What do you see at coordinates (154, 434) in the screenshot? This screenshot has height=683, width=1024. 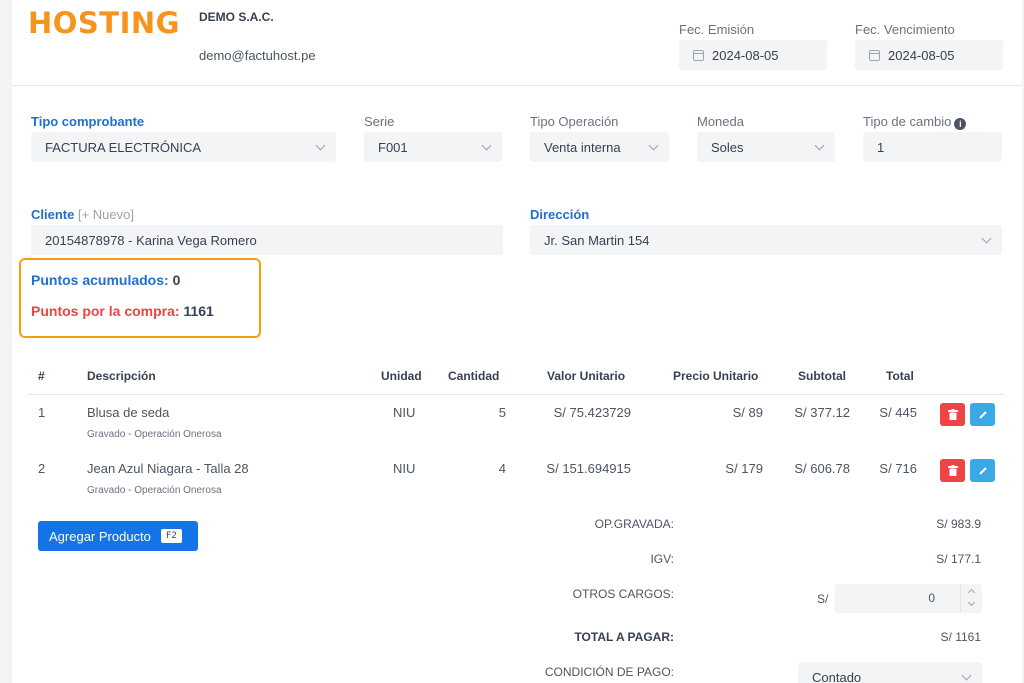 I see `row-1-tax-note: Gravado - Operación Onerosa` at bounding box center [154, 434].